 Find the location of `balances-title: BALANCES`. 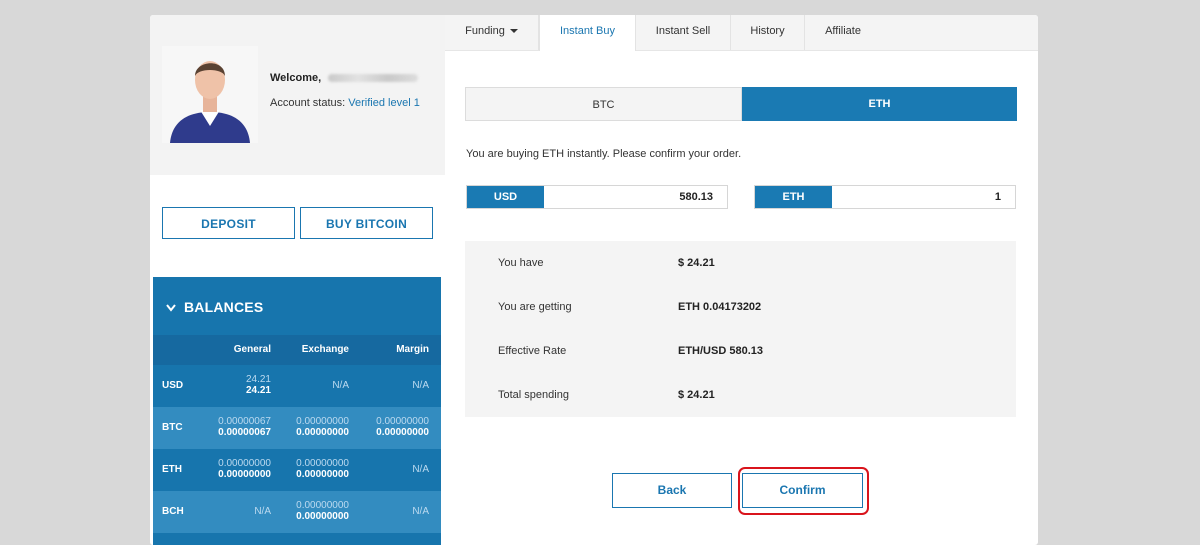

balances-title: BALANCES is located at coordinates (224, 307).